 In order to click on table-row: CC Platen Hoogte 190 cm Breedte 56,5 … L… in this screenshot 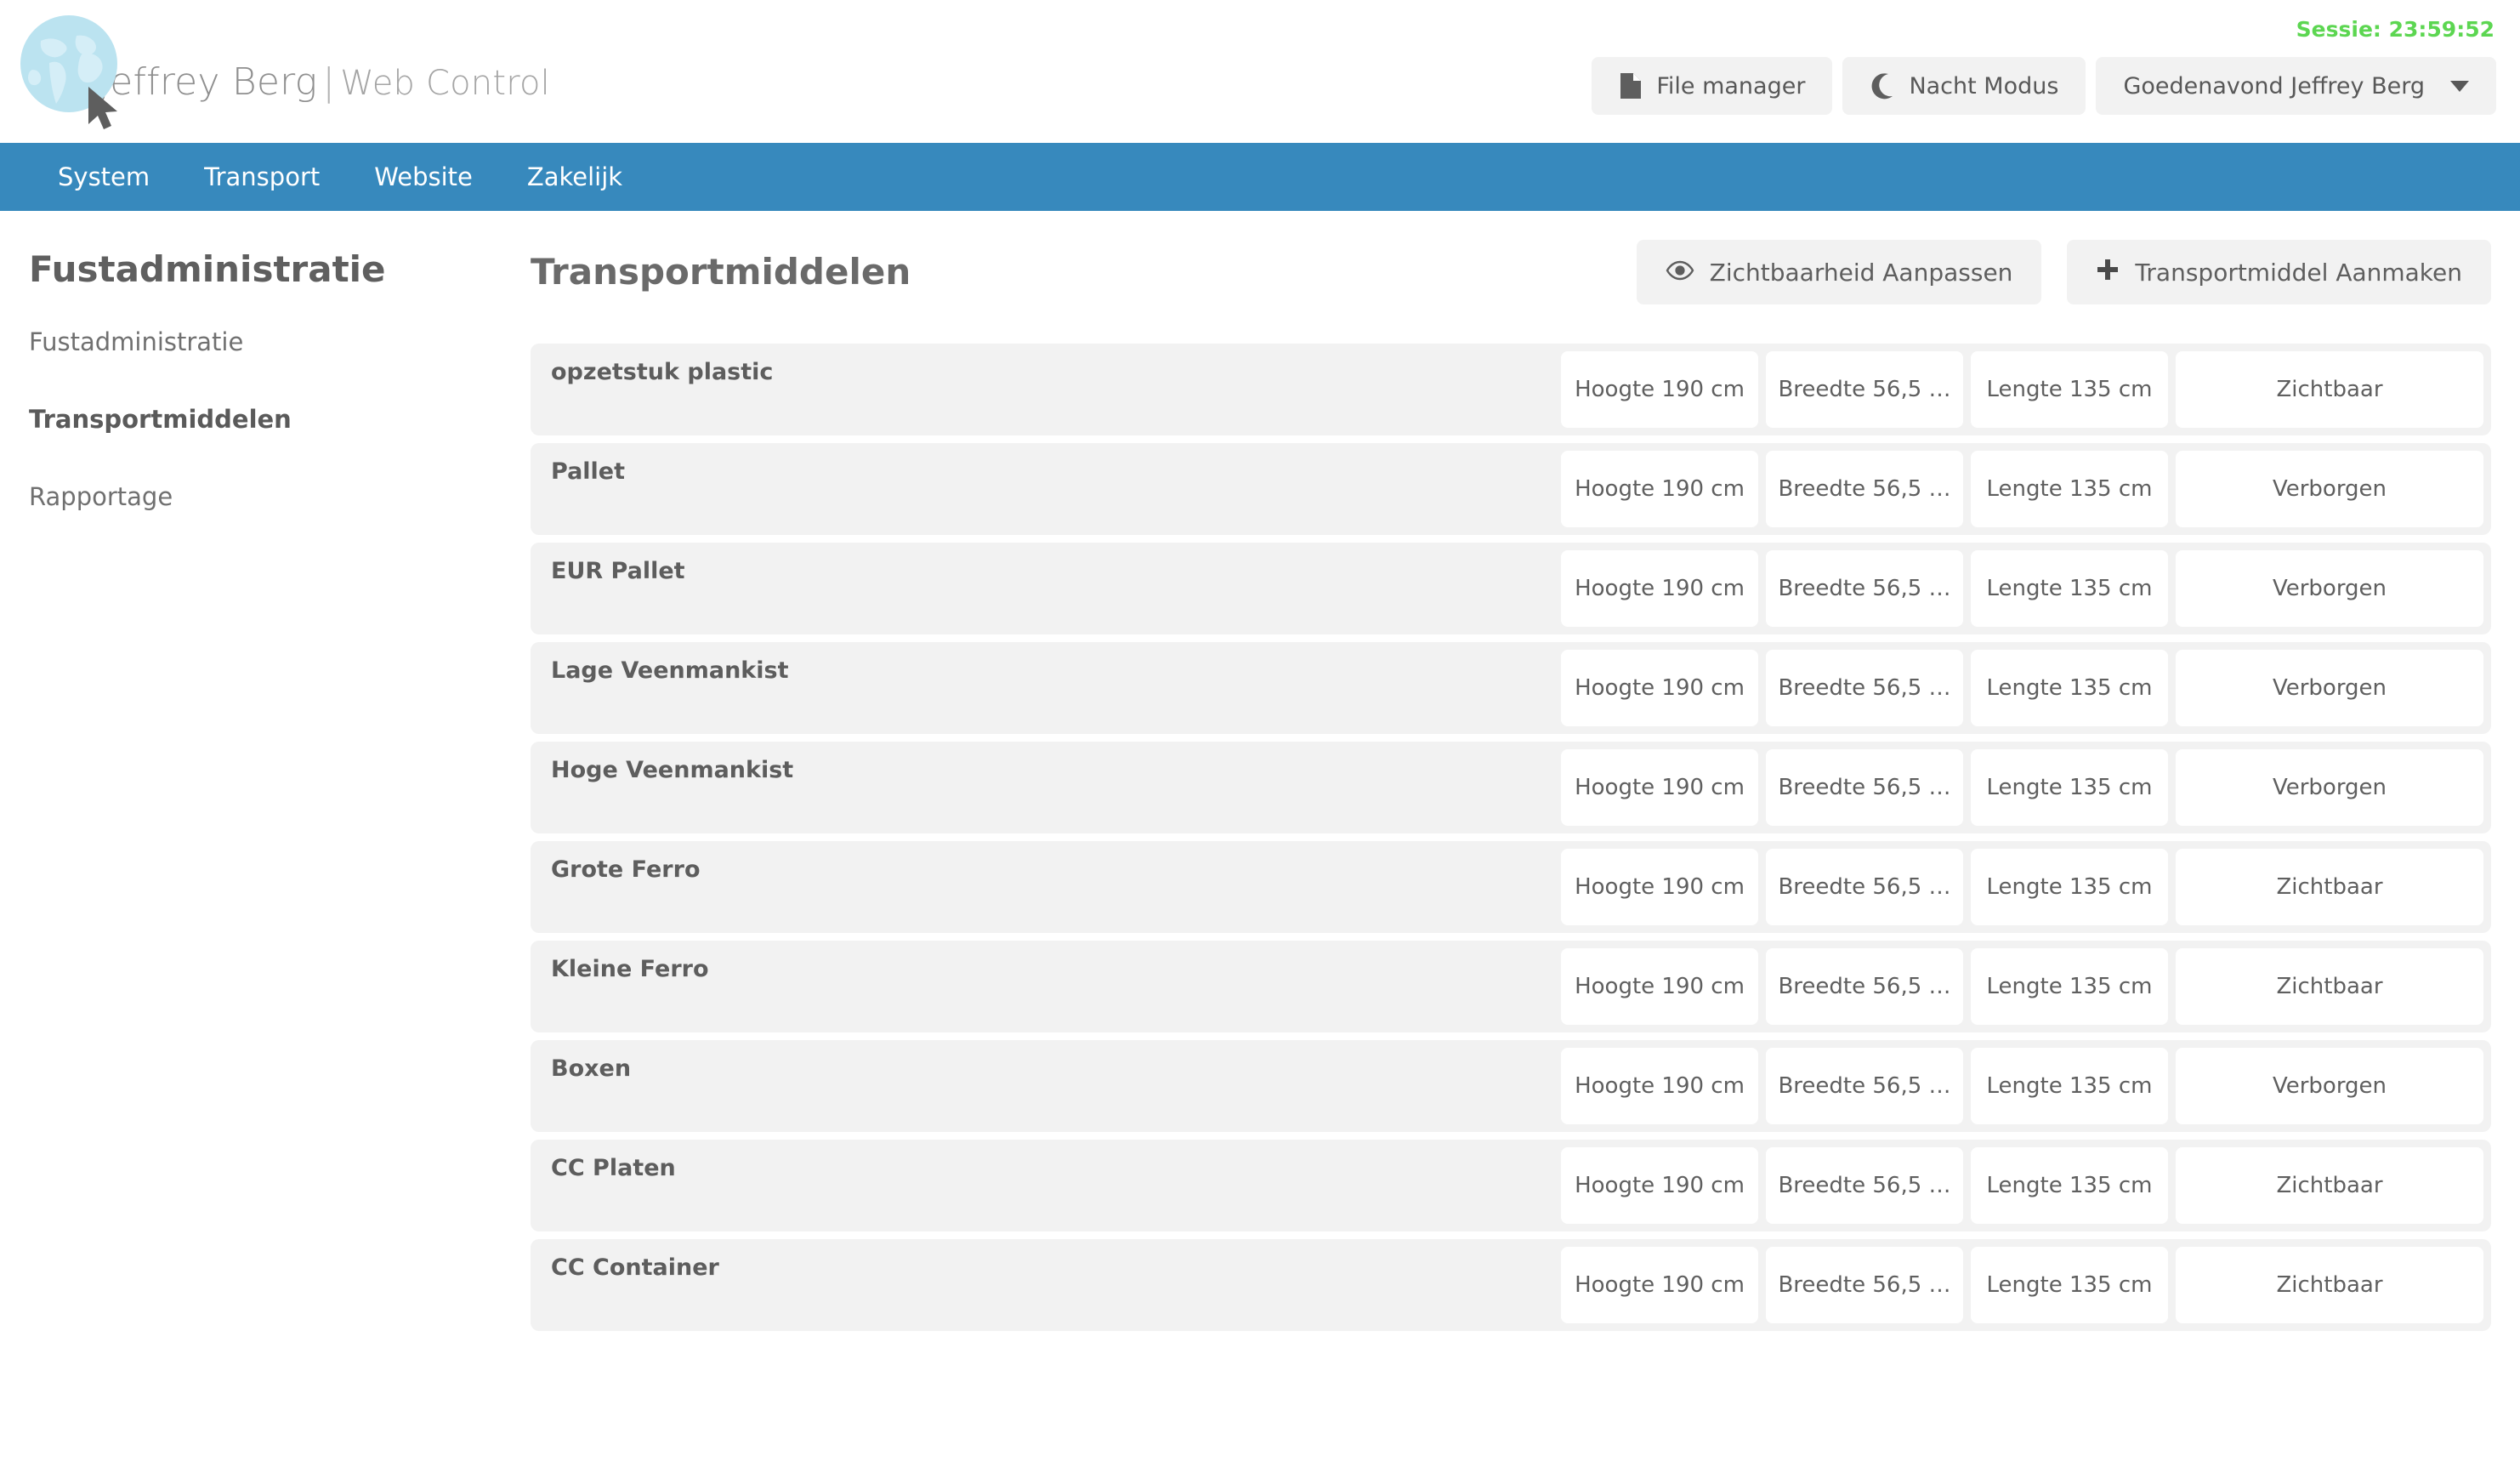, I will do `click(1511, 1185)`.